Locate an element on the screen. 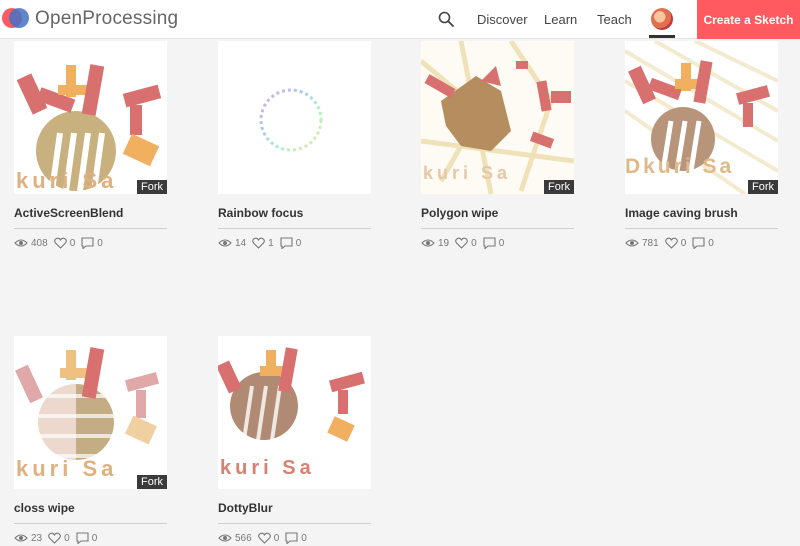  sketch-stats: 408 0 0 is located at coordinates (90, 243).